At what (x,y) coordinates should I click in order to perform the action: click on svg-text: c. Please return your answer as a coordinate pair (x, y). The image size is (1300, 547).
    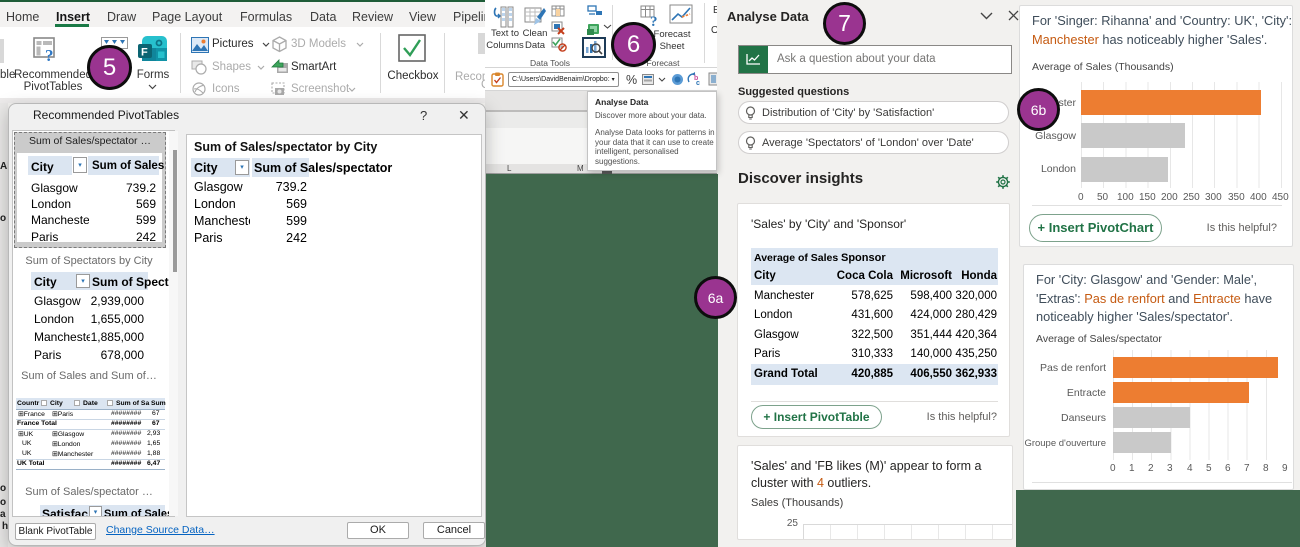
    Looking at the image, I should click on (698, 83).